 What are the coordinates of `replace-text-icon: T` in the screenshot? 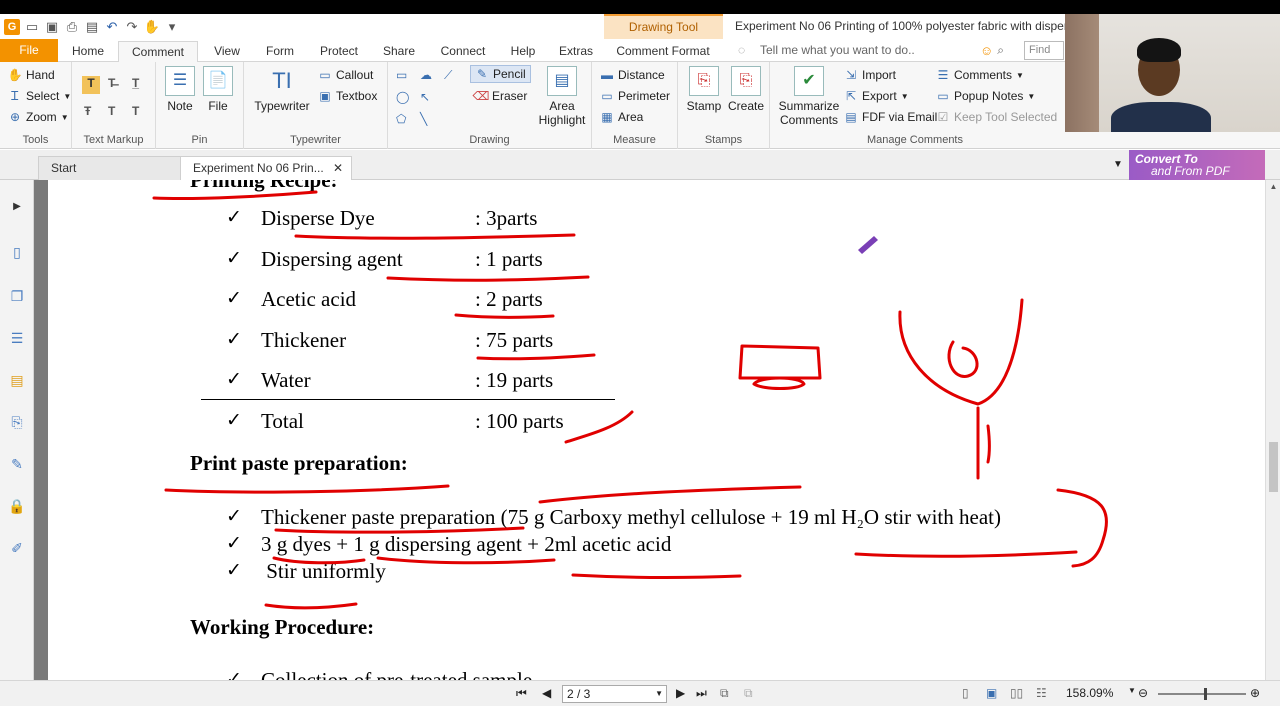 It's located at (111, 111).